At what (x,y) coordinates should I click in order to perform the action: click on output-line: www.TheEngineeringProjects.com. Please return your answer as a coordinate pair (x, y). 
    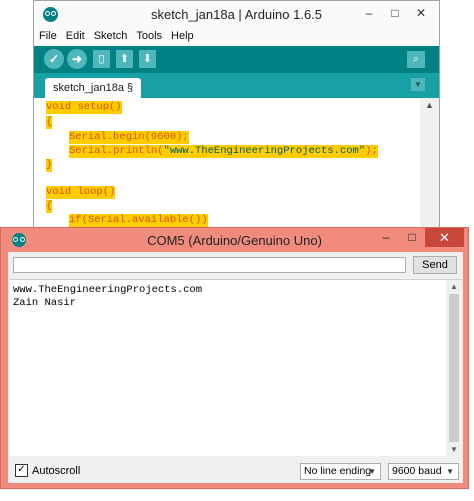
    Looking at the image, I should click on (108, 290).